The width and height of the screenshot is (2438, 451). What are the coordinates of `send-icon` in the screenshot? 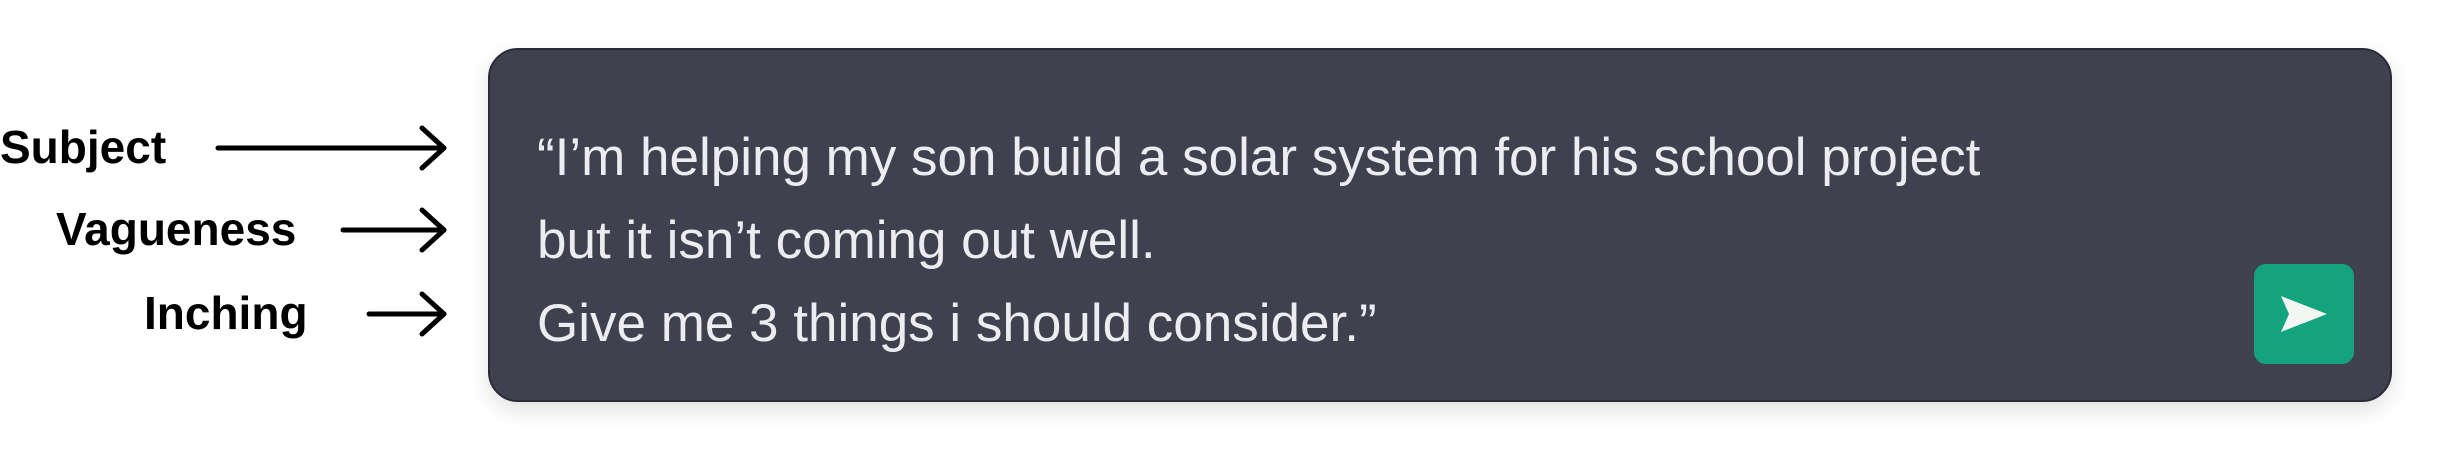 It's located at (2304, 314).